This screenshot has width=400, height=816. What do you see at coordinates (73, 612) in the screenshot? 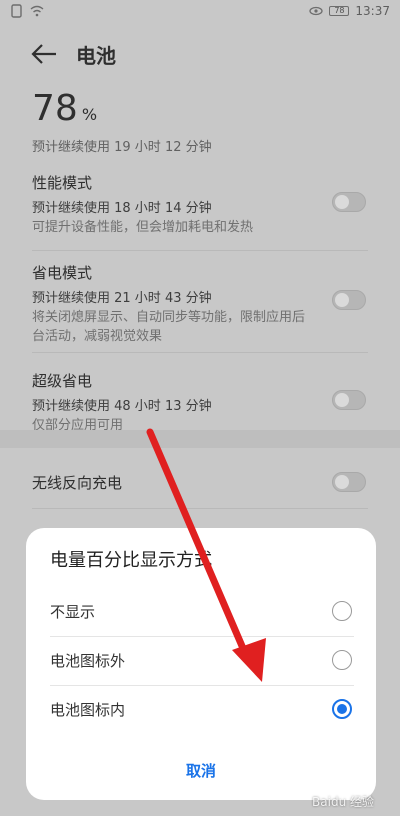
I see `option-label: 不显示` at bounding box center [73, 612].